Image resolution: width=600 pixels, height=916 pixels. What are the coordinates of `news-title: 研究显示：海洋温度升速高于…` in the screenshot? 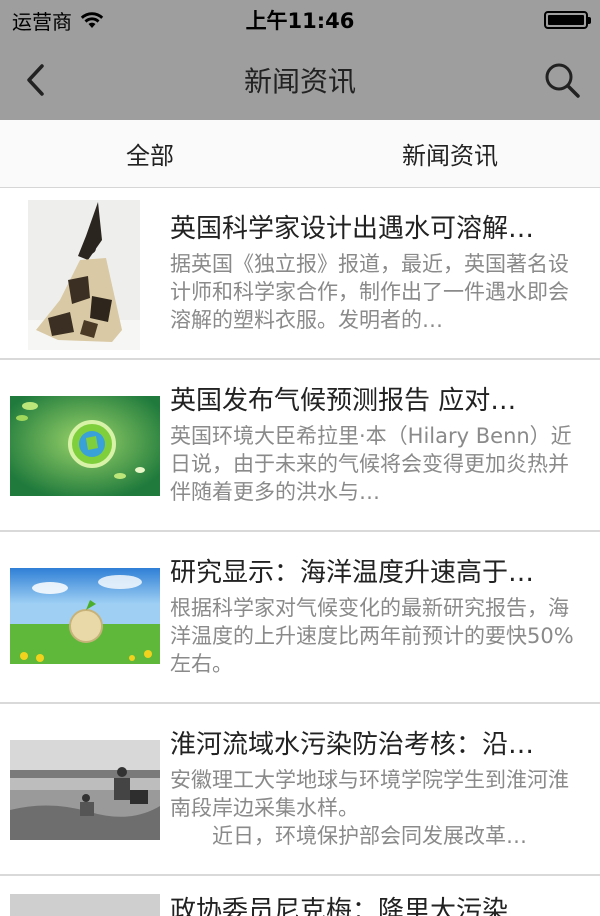 It's located at (352, 573).